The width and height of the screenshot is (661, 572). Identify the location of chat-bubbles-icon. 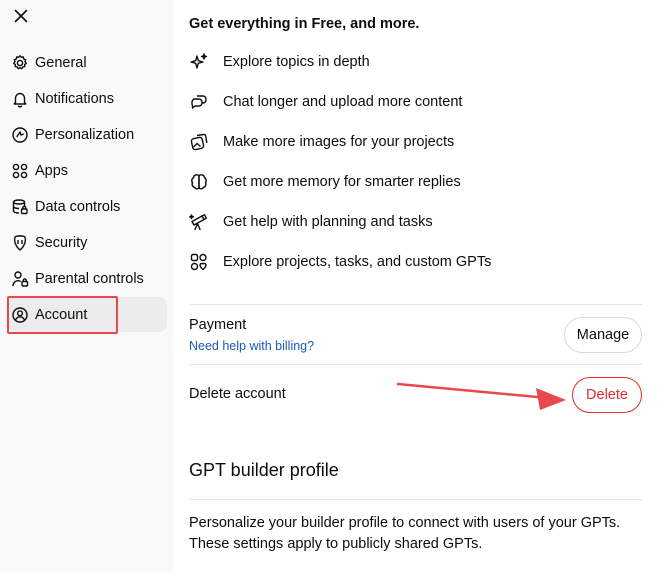
(199, 102).